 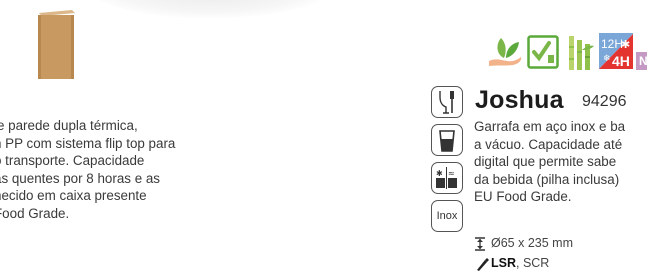 What do you see at coordinates (88, 143) in the screenshot?
I see `left-description-line: n PP com sistema flip top para` at bounding box center [88, 143].